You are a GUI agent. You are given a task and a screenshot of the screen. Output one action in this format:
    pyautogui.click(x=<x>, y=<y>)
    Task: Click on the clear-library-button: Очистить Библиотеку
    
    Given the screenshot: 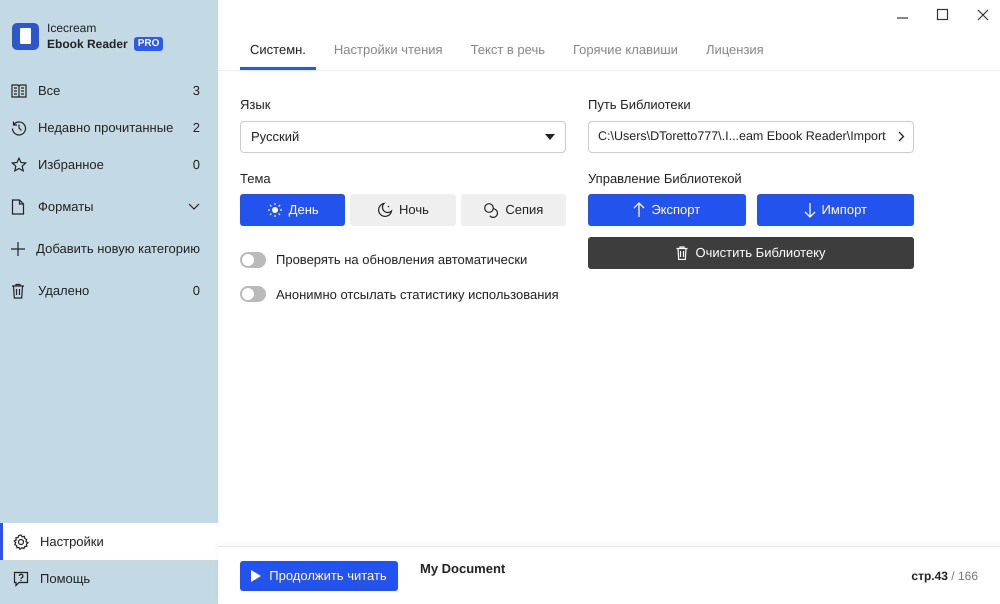 What is the action you would take?
    pyautogui.click(x=751, y=253)
    